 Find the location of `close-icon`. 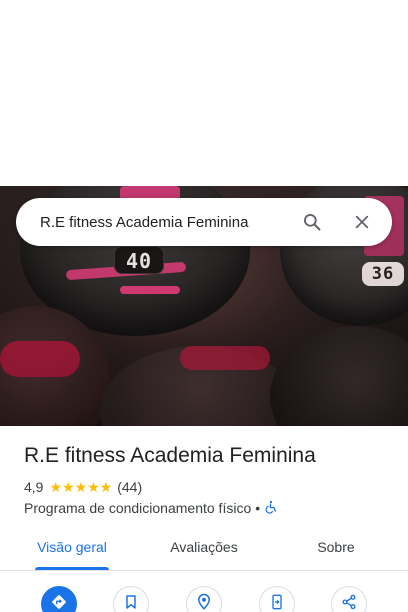

close-icon is located at coordinates (362, 222).